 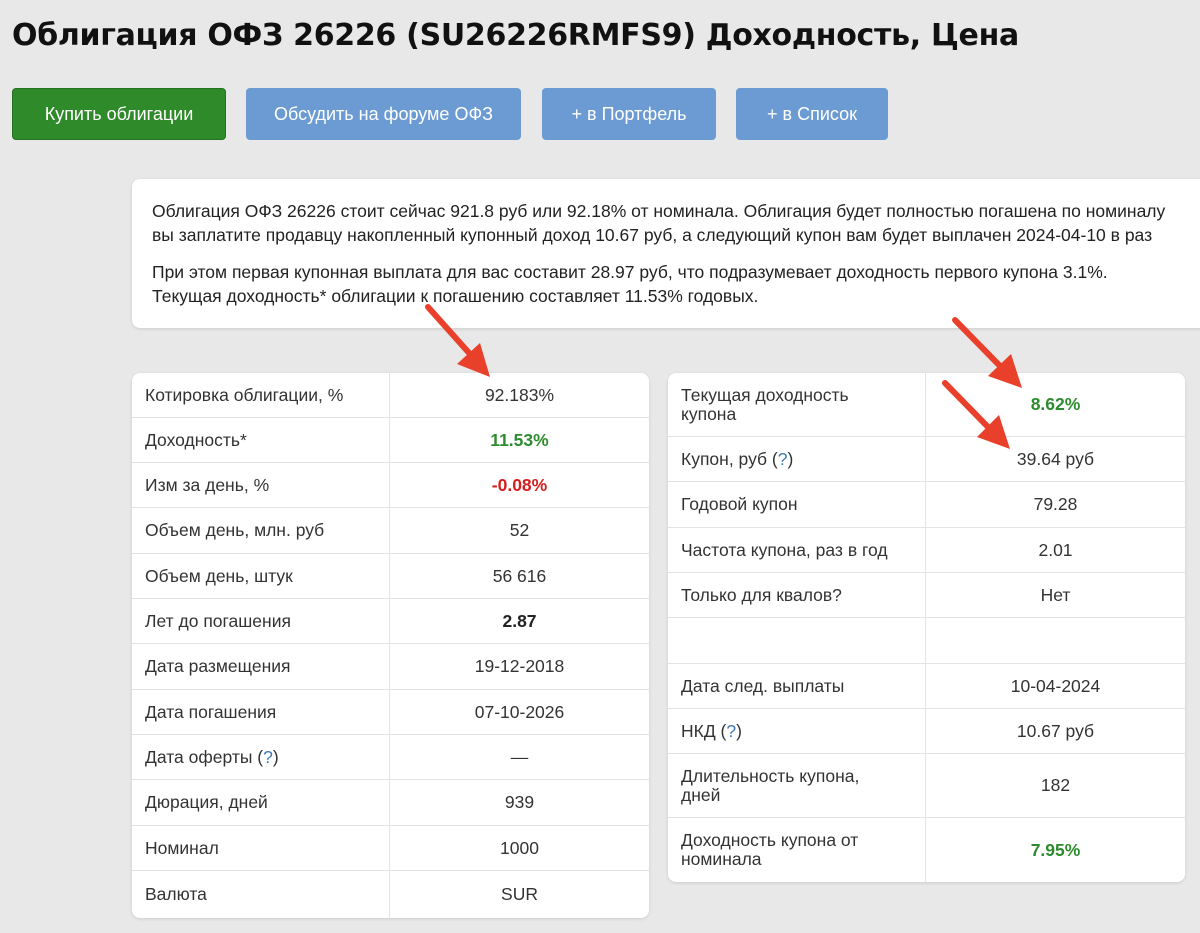 What do you see at coordinates (519, 439) in the screenshot?
I see `yield-value: 11.53%` at bounding box center [519, 439].